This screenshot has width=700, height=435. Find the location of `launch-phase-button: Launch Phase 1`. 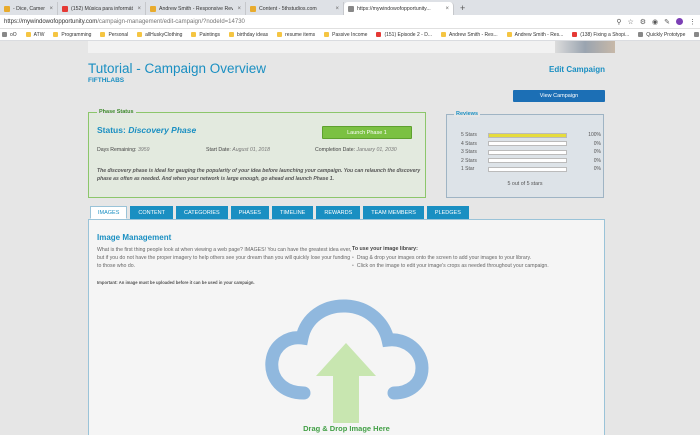

launch-phase-button: Launch Phase 1 is located at coordinates (367, 132).